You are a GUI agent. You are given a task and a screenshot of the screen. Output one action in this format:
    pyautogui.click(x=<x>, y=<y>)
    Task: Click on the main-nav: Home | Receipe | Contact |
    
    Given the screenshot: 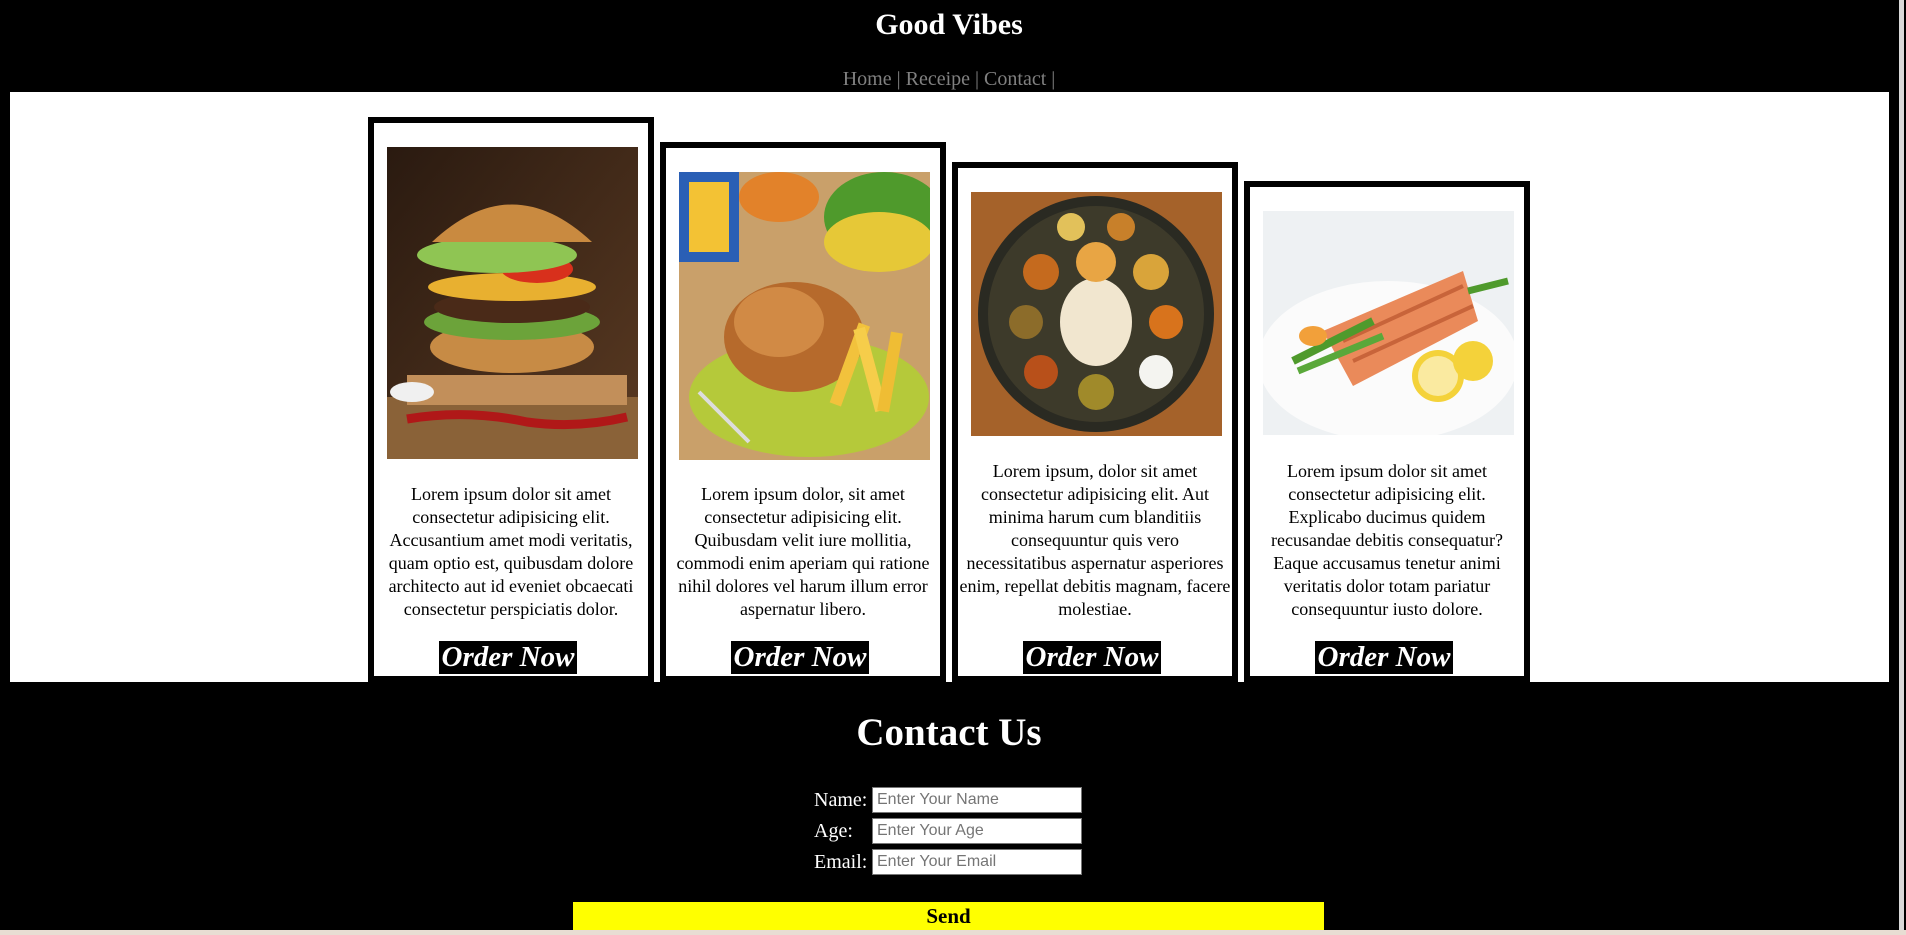 What is the action you would take?
    pyautogui.click(x=949, y=79)
    